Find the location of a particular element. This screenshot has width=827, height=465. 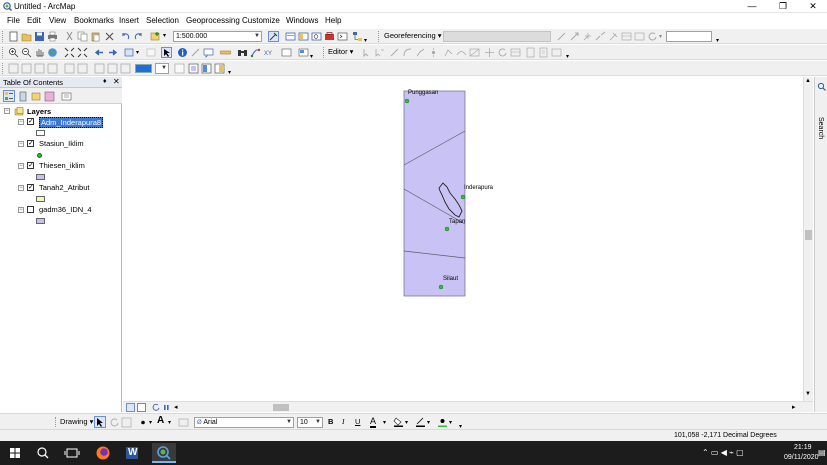

select-options-arrow: ▾ is located at coordinates (137, 53).